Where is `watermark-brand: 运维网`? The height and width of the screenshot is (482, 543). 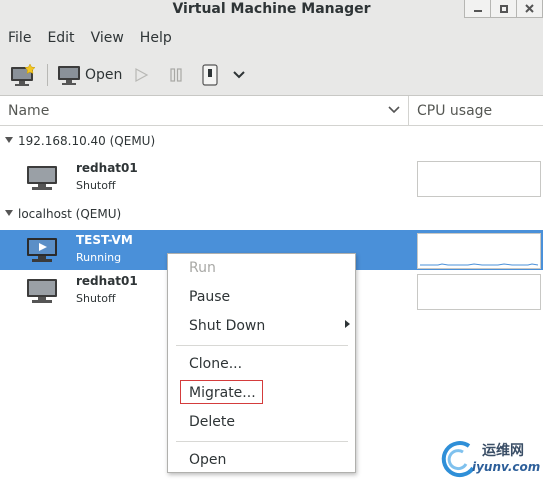
watermark-brand: 运维网 is located at coordinates (503, 451).